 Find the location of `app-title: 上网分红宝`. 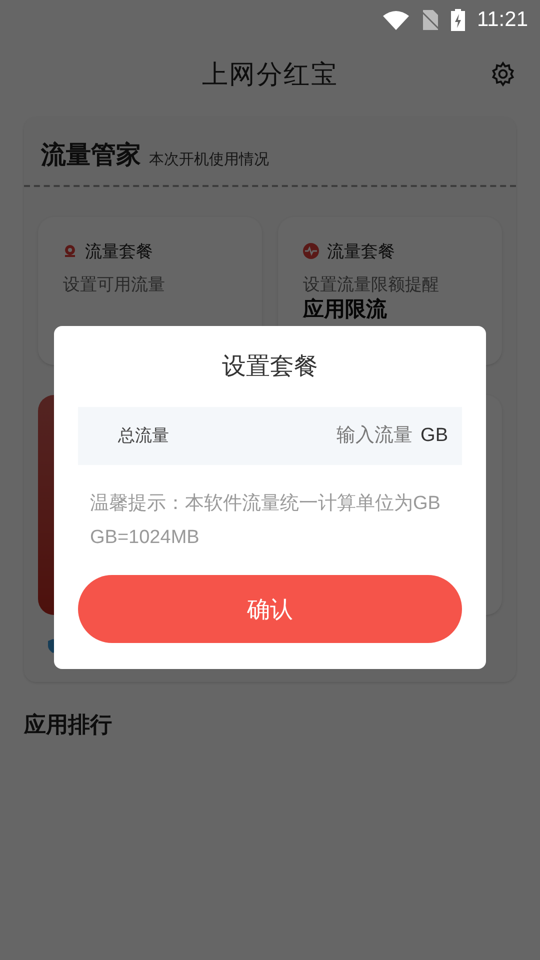

app-title: 上网分红宝 is located at coordinates (270, 74).